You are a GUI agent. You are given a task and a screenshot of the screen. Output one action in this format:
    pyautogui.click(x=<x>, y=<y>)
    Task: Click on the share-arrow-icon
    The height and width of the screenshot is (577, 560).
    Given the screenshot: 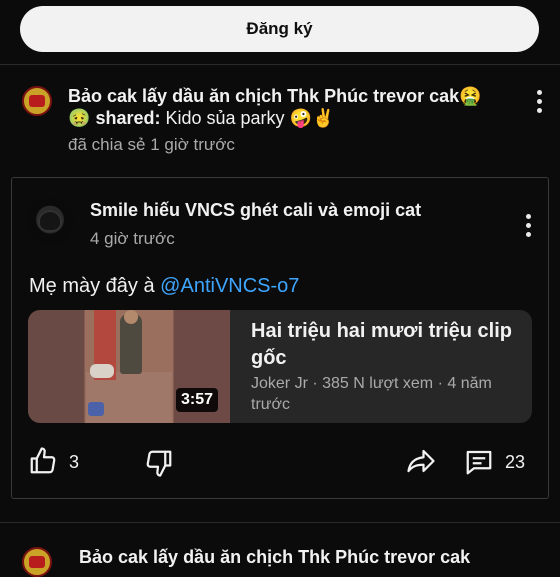 What is the action you would take?
    pyautogui.click(x=421, y=461)
    